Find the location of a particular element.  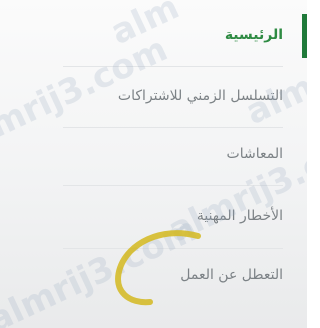

nav-item-unemployment: التعطل عن العمل is located at coordinates (231, 275).